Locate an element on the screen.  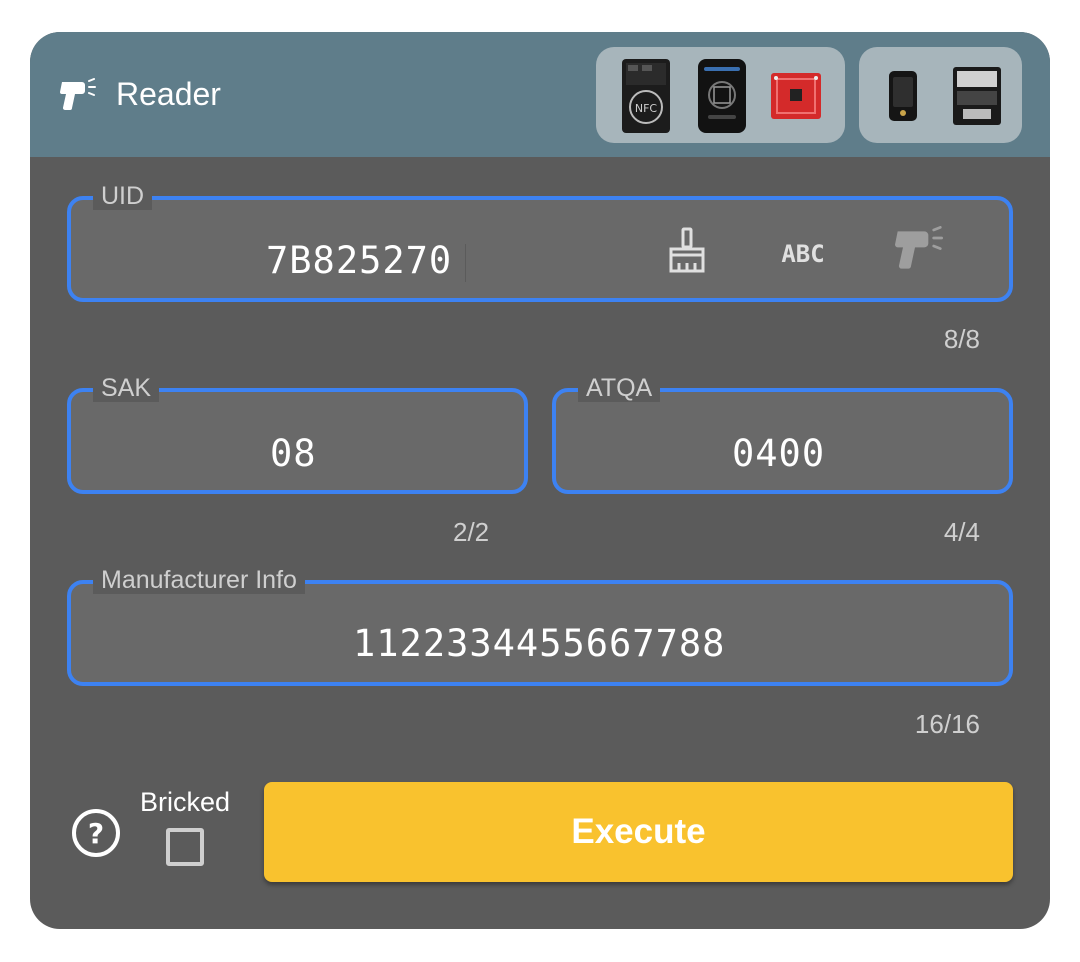
read-uid-reader-icon is located at coordinates (919, 250).